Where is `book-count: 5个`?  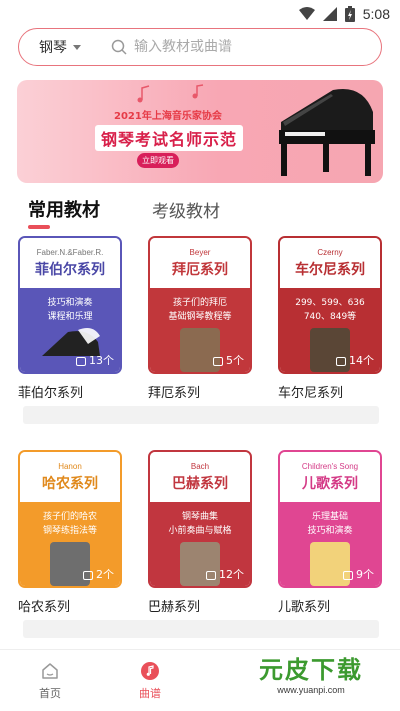
book-count: 5个 is located at coordinates (228, 361).